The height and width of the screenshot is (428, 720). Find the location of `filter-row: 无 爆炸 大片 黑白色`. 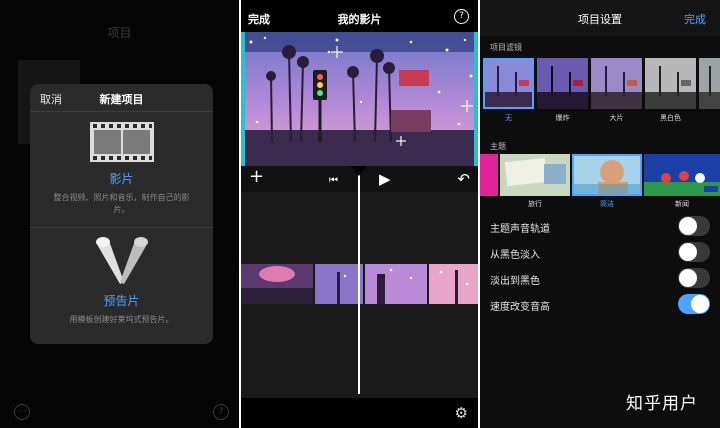

filter-row: 无 爆炸 大片 黑白色 is located at coordinates (600, 92).